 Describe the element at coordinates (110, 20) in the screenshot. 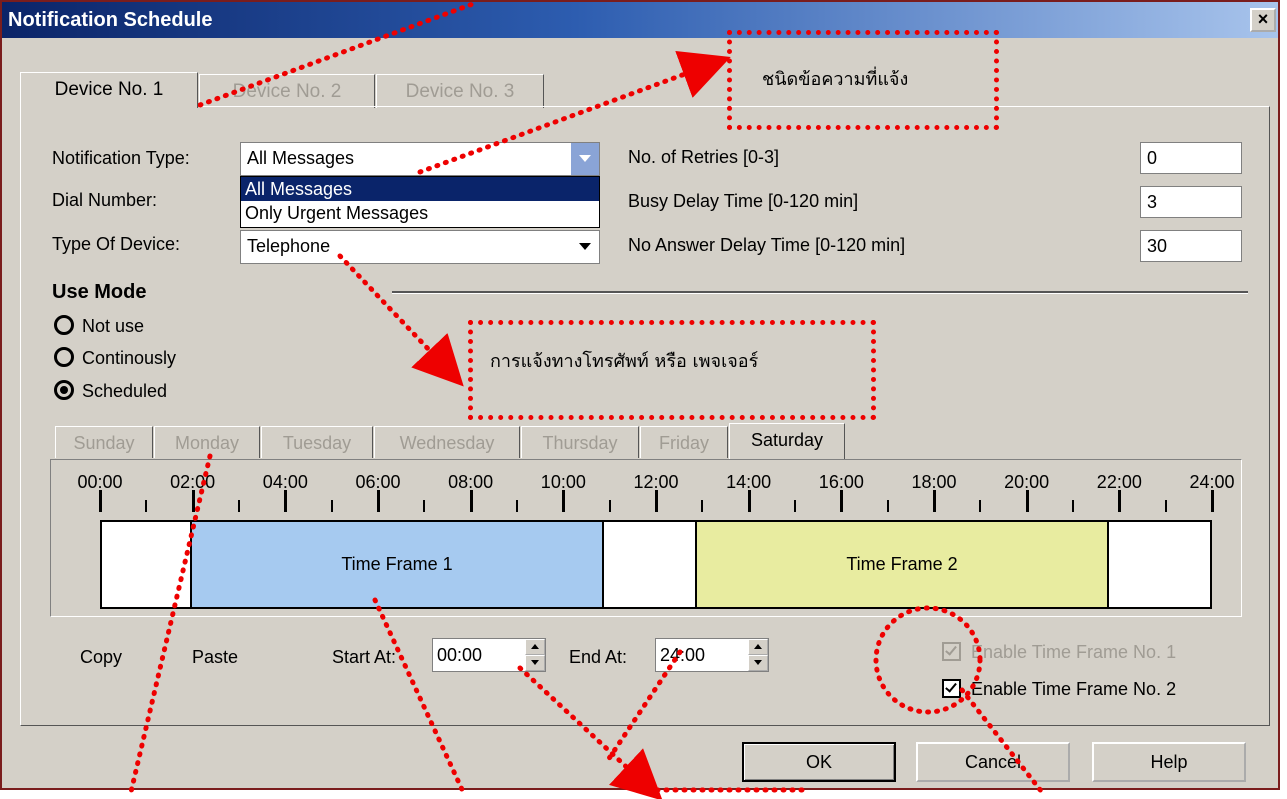

I see `window-title: Notification Schedule` at that location.